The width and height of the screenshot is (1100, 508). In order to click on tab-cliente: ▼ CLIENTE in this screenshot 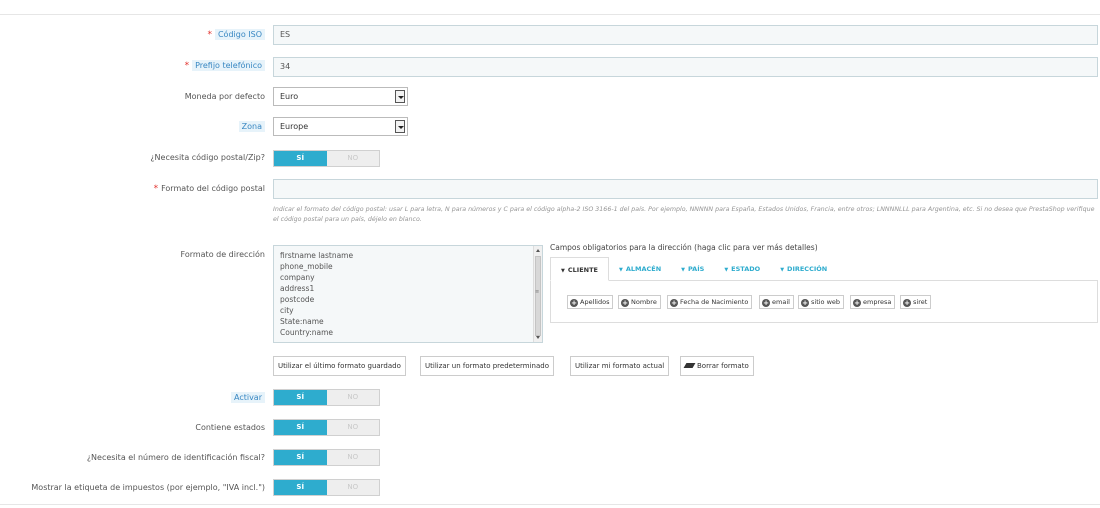, I will do `click(579, 269)`.